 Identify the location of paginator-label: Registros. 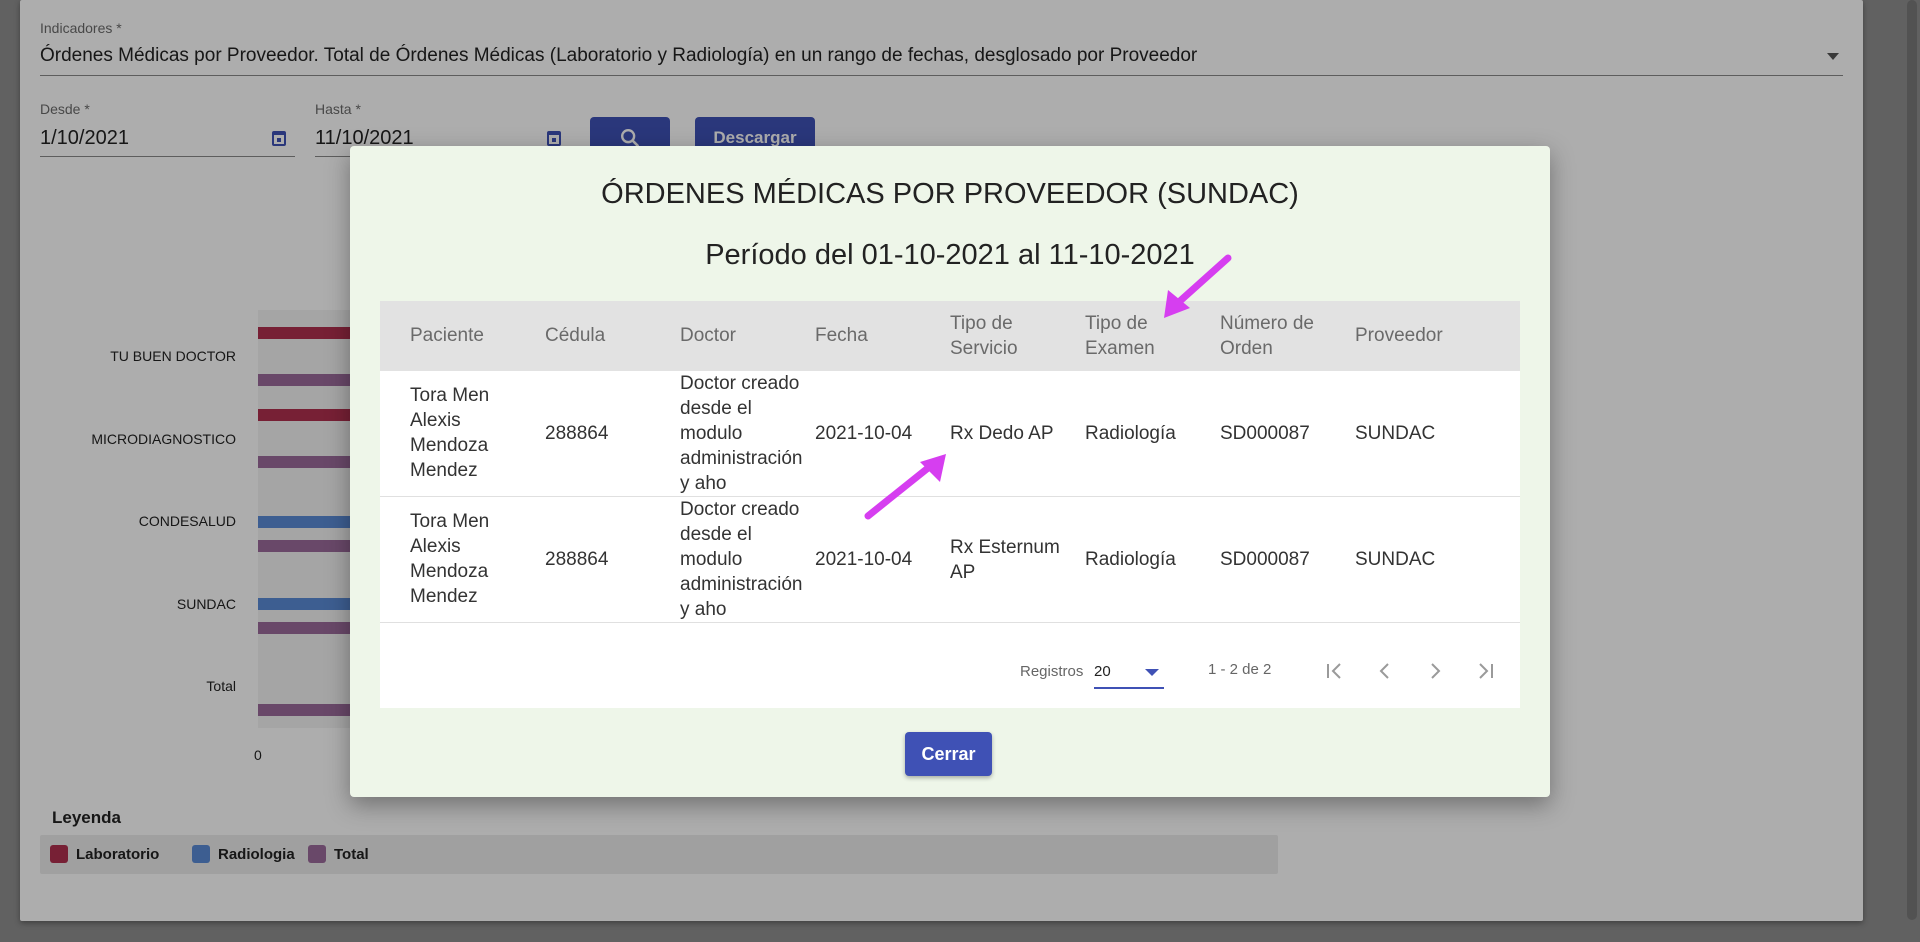
(1052, 671).